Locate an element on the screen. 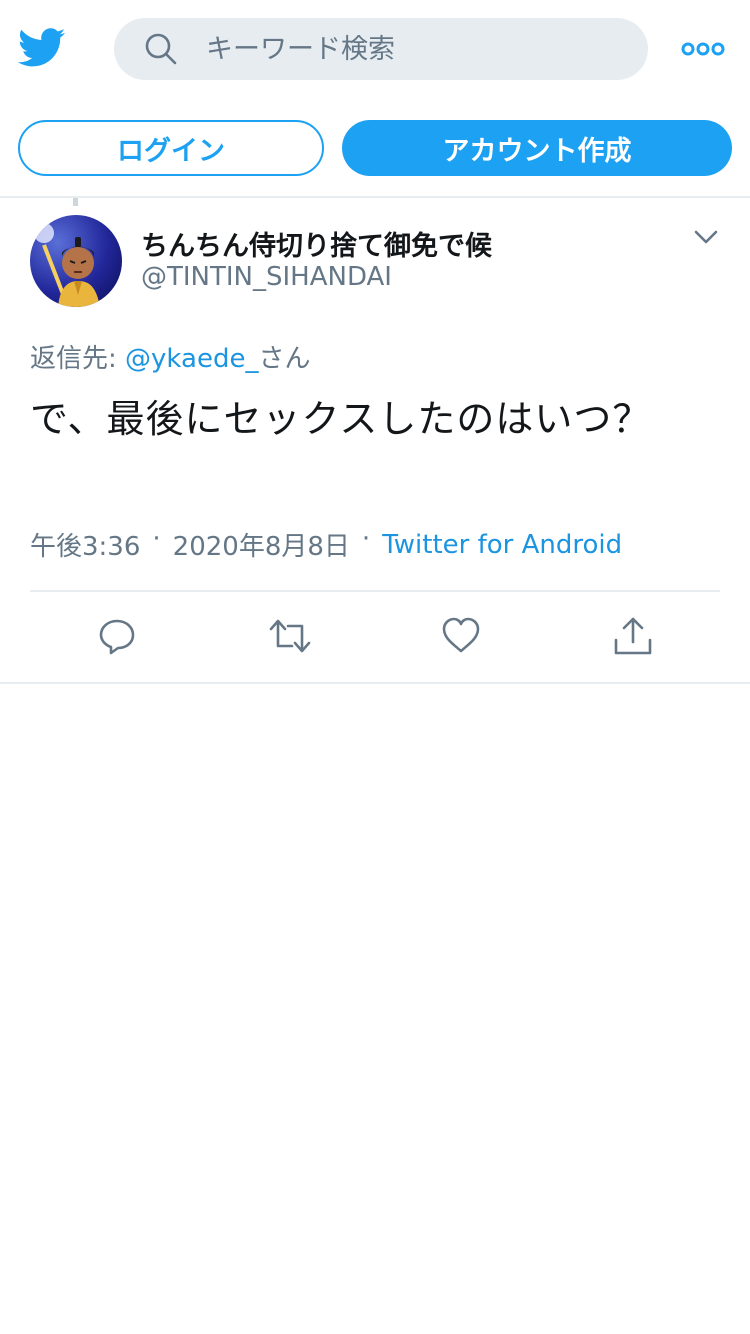  signup-button: アカウント作成 is located at coordinates (537, 148).